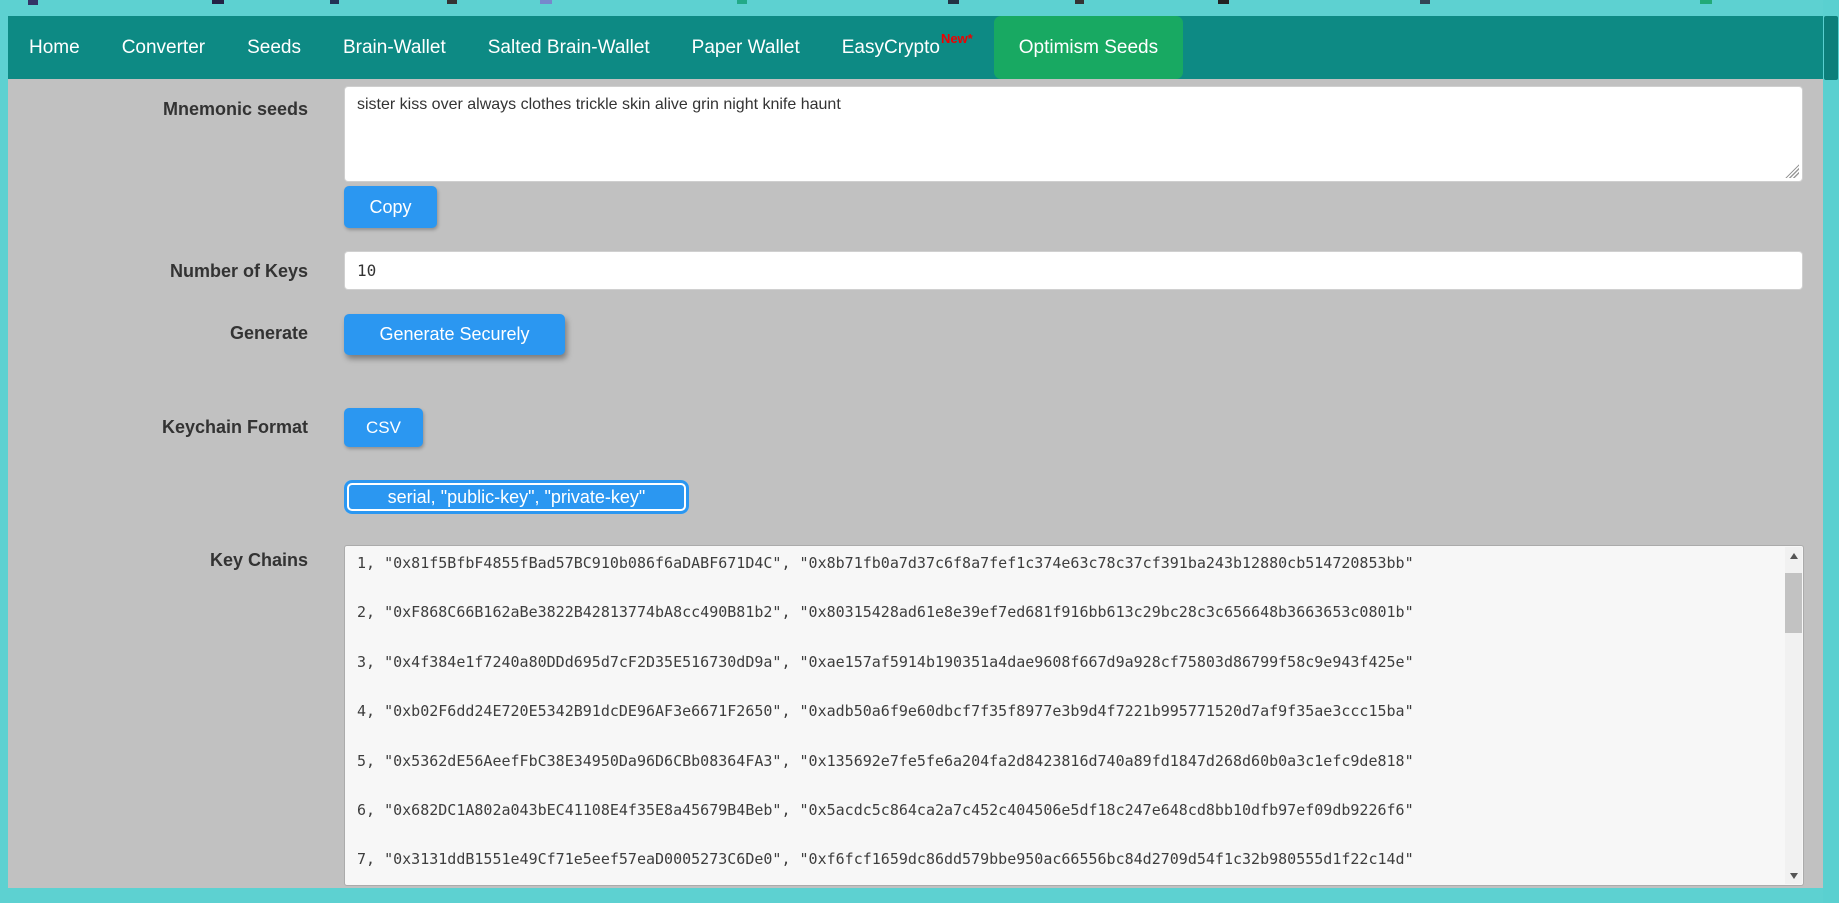 This screenshot has width=1839, height=903. I want to click on nav-item-seeds: Seeds, so click(274, 47).